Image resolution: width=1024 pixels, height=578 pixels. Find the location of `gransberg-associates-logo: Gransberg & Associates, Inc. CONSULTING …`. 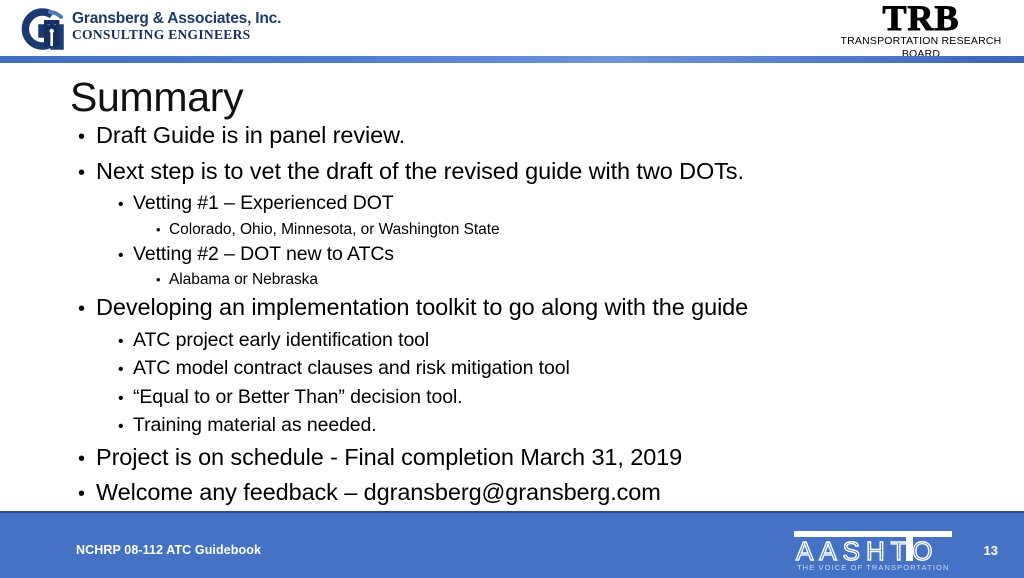

gransberg-associates-logo: Gransberg & Associates, Inc. CONSULTING … is located at coordinates (148, 28).